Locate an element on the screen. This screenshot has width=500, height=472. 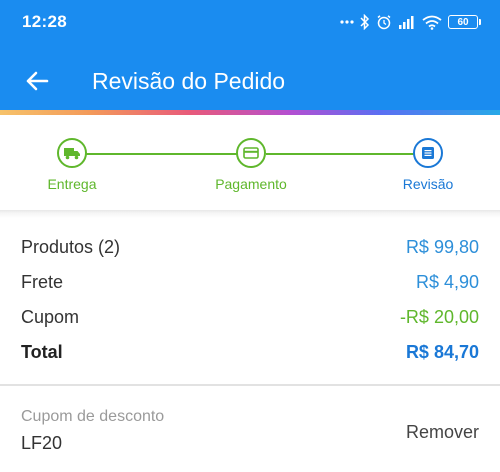
status-time: 12:28 is located at coordinates (44, 21).